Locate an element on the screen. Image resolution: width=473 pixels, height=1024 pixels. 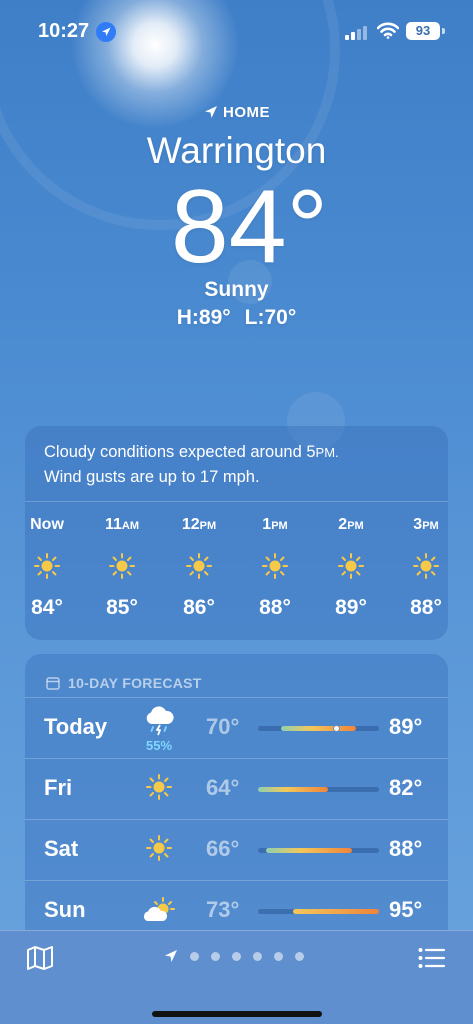
summary-line-1-suffix: PM. is located at coordinates (327, 452).